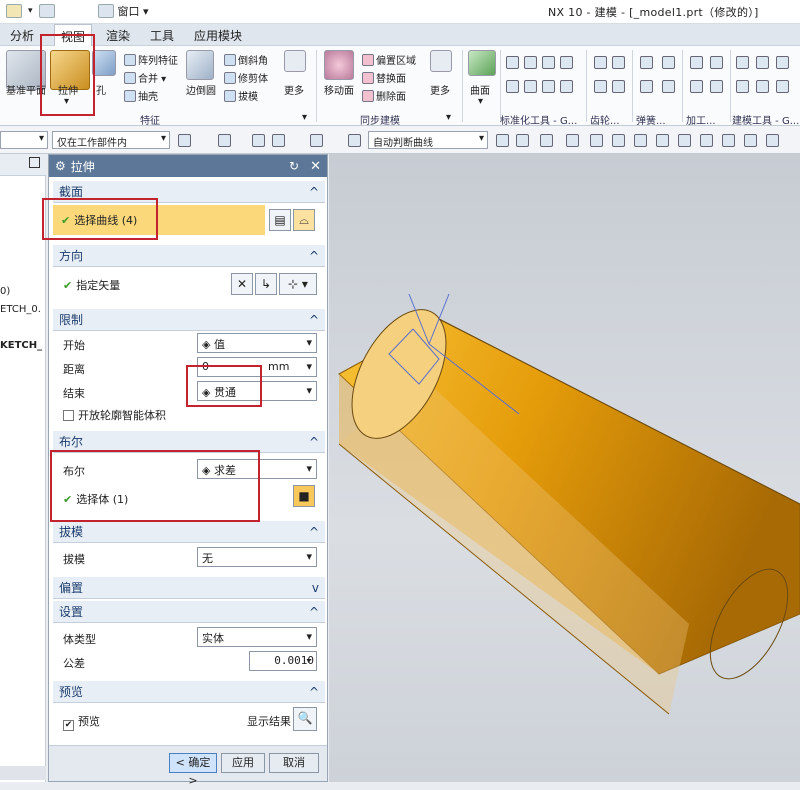  I want to click on menu-render: 渲染, so click(118, 35).